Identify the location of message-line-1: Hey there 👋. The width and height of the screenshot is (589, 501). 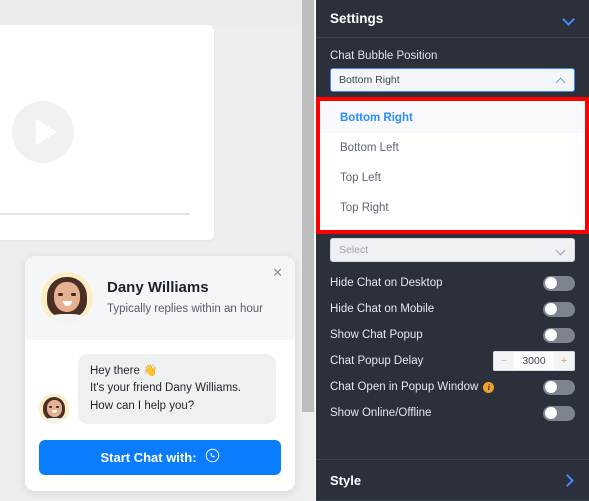
(124, 371).